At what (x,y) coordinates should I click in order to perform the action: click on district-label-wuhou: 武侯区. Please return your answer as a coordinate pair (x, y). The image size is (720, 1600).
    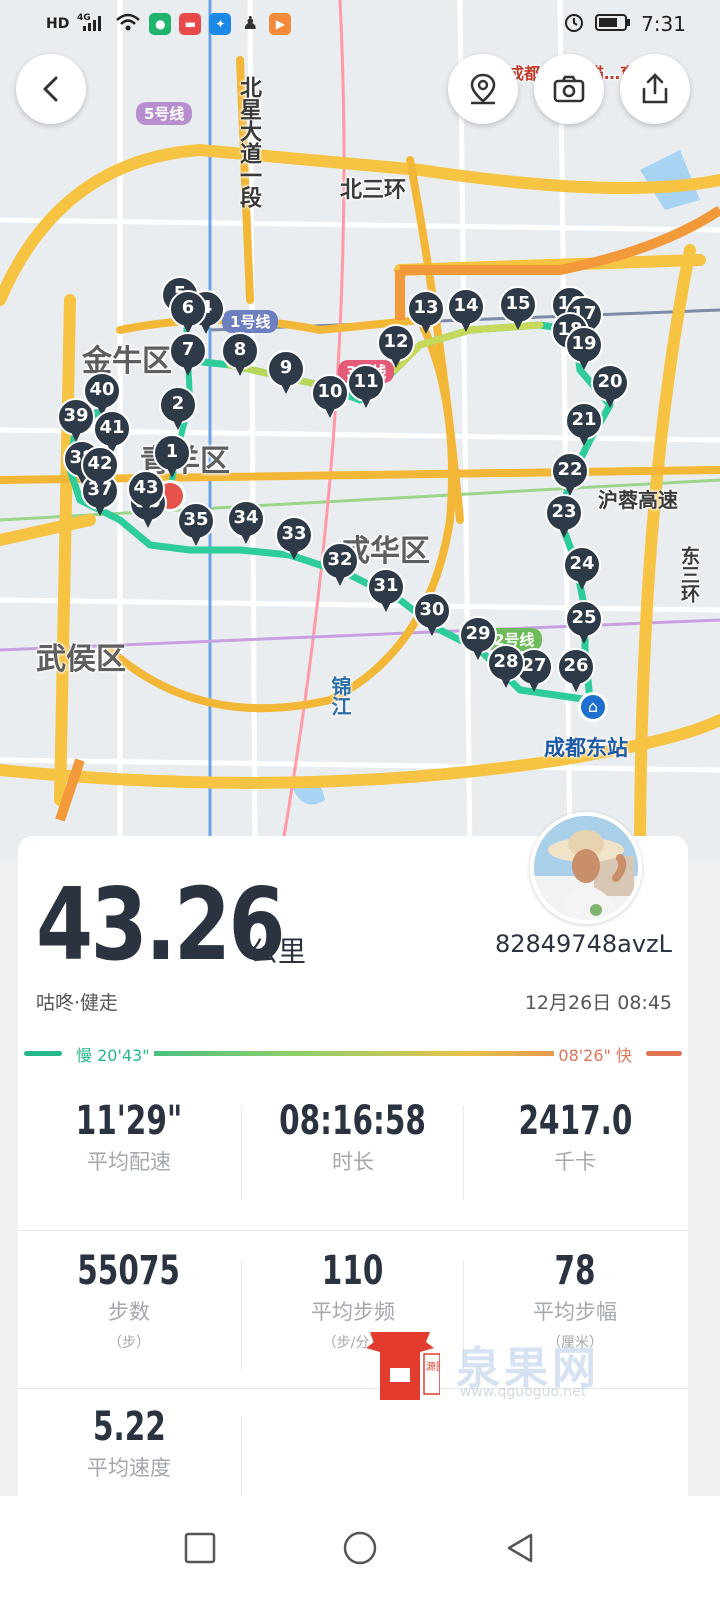
    Looking at the image, I should click on (81, 659).